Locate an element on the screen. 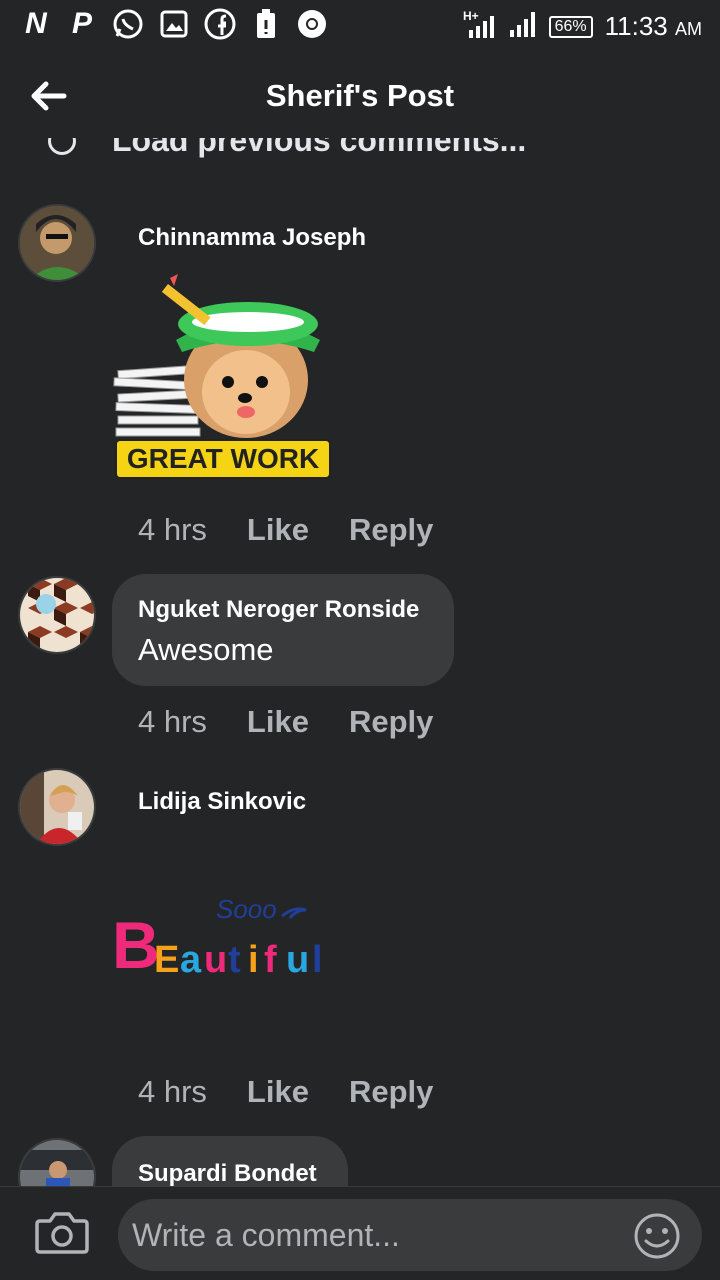  battery-saver-icon is located at coordinates (266, 24).